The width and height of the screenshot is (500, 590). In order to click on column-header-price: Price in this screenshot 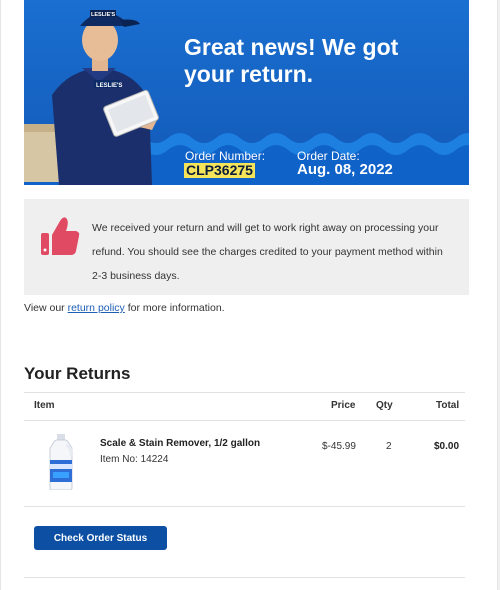, I will do `click(343, 405)`.